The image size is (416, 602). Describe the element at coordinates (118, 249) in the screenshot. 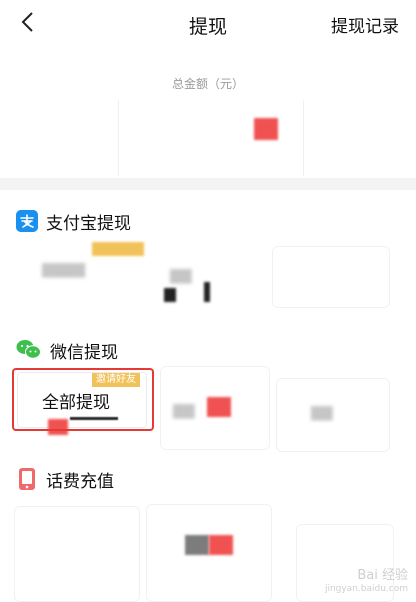

I see `alipay-option-badge` at that location.